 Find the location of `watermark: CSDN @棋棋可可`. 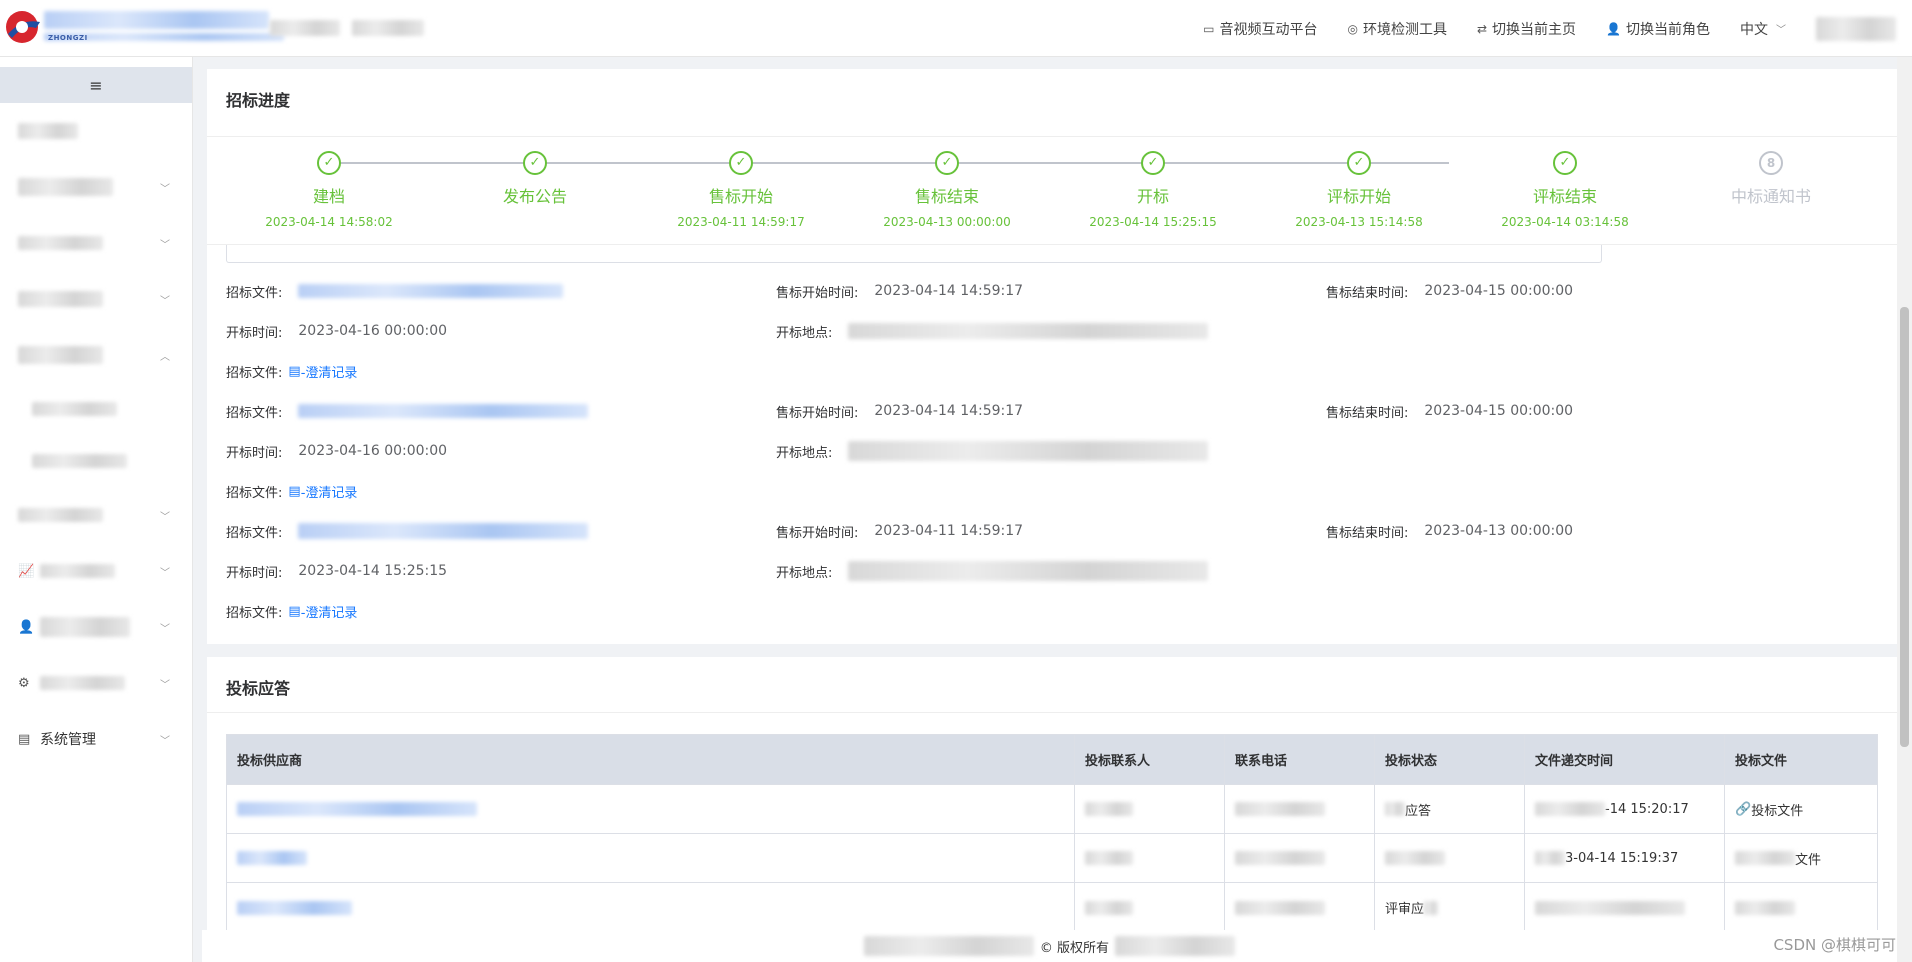

watermark: CSDN @棋棋可可 is located at coordinates (1834, 945).